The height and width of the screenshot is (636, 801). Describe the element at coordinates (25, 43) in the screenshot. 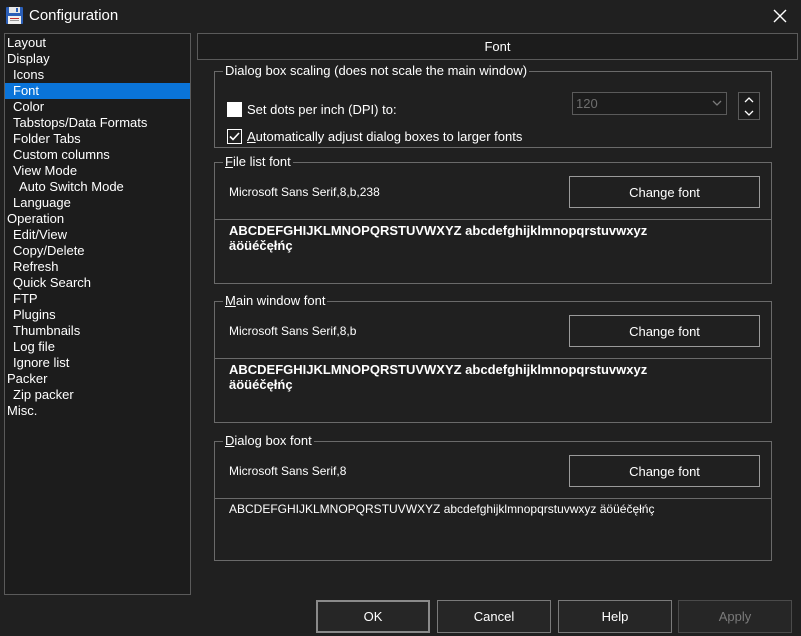

I see `tree-item-layout: Layout` at that location.